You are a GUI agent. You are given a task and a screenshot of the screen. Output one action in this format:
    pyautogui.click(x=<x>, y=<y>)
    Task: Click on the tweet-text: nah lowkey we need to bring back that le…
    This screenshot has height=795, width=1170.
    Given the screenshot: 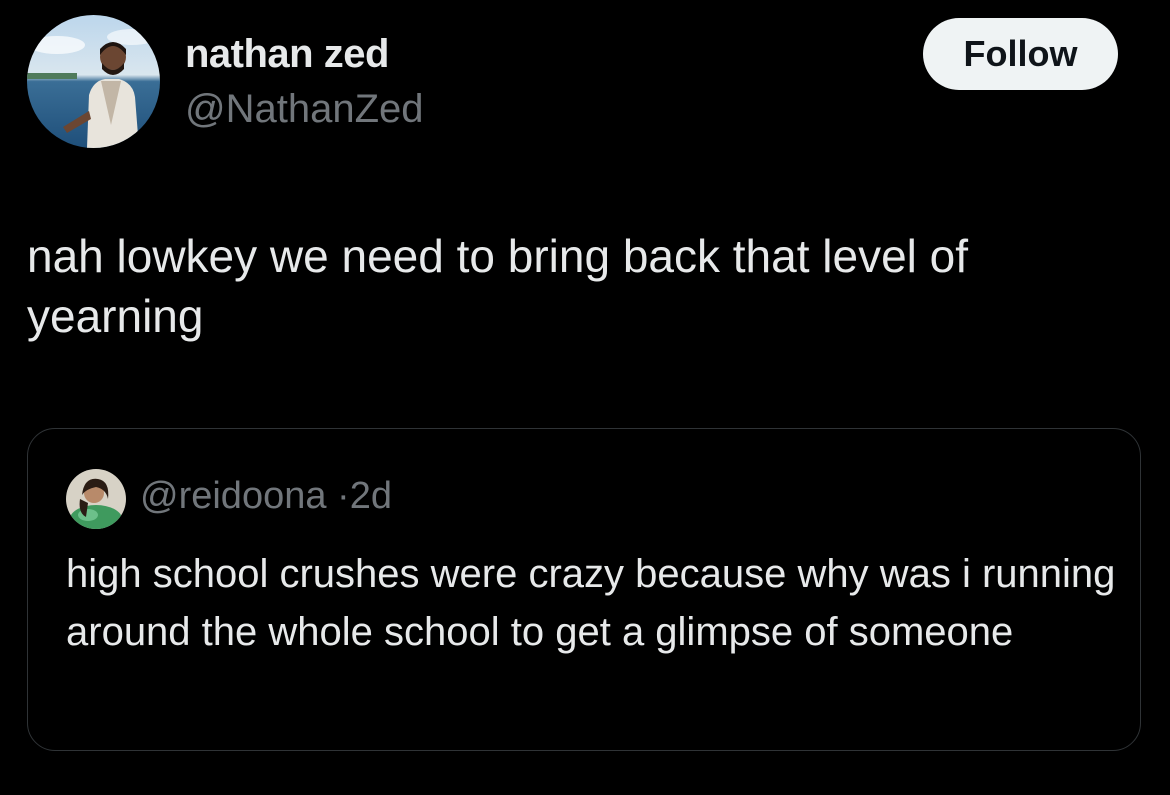 What is the action you would take?
    pyautogui.click(x=498, y=286)
    